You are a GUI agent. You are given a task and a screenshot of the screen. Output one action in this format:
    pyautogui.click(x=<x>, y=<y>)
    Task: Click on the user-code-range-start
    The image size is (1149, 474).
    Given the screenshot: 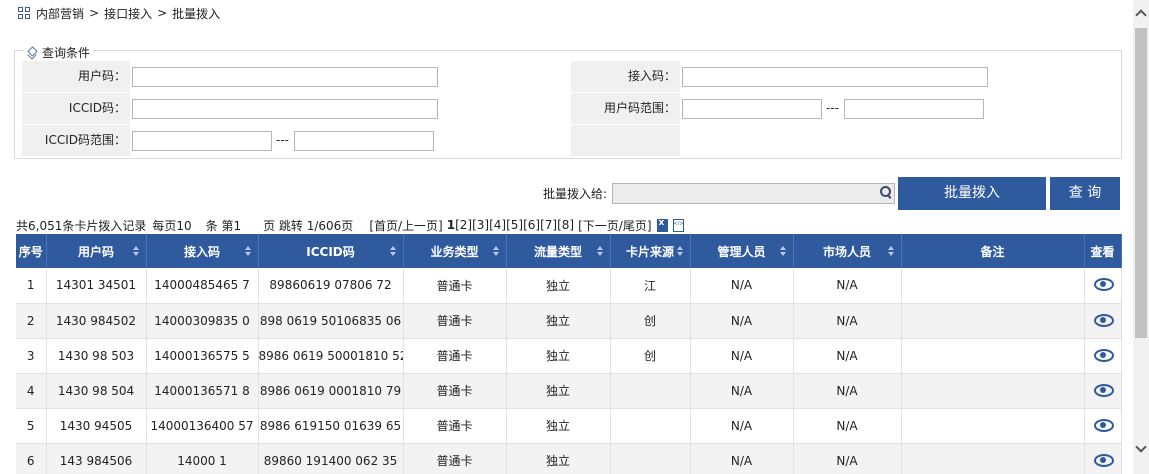 What is the action you would take?
    pyautogui.click(x=752, y=109)
    